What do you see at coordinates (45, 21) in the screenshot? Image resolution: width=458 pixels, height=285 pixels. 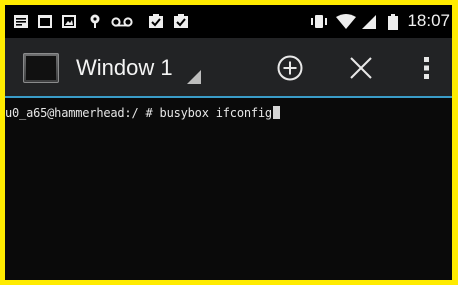 I see `terminal-icon` at bounding box center [45, 21].